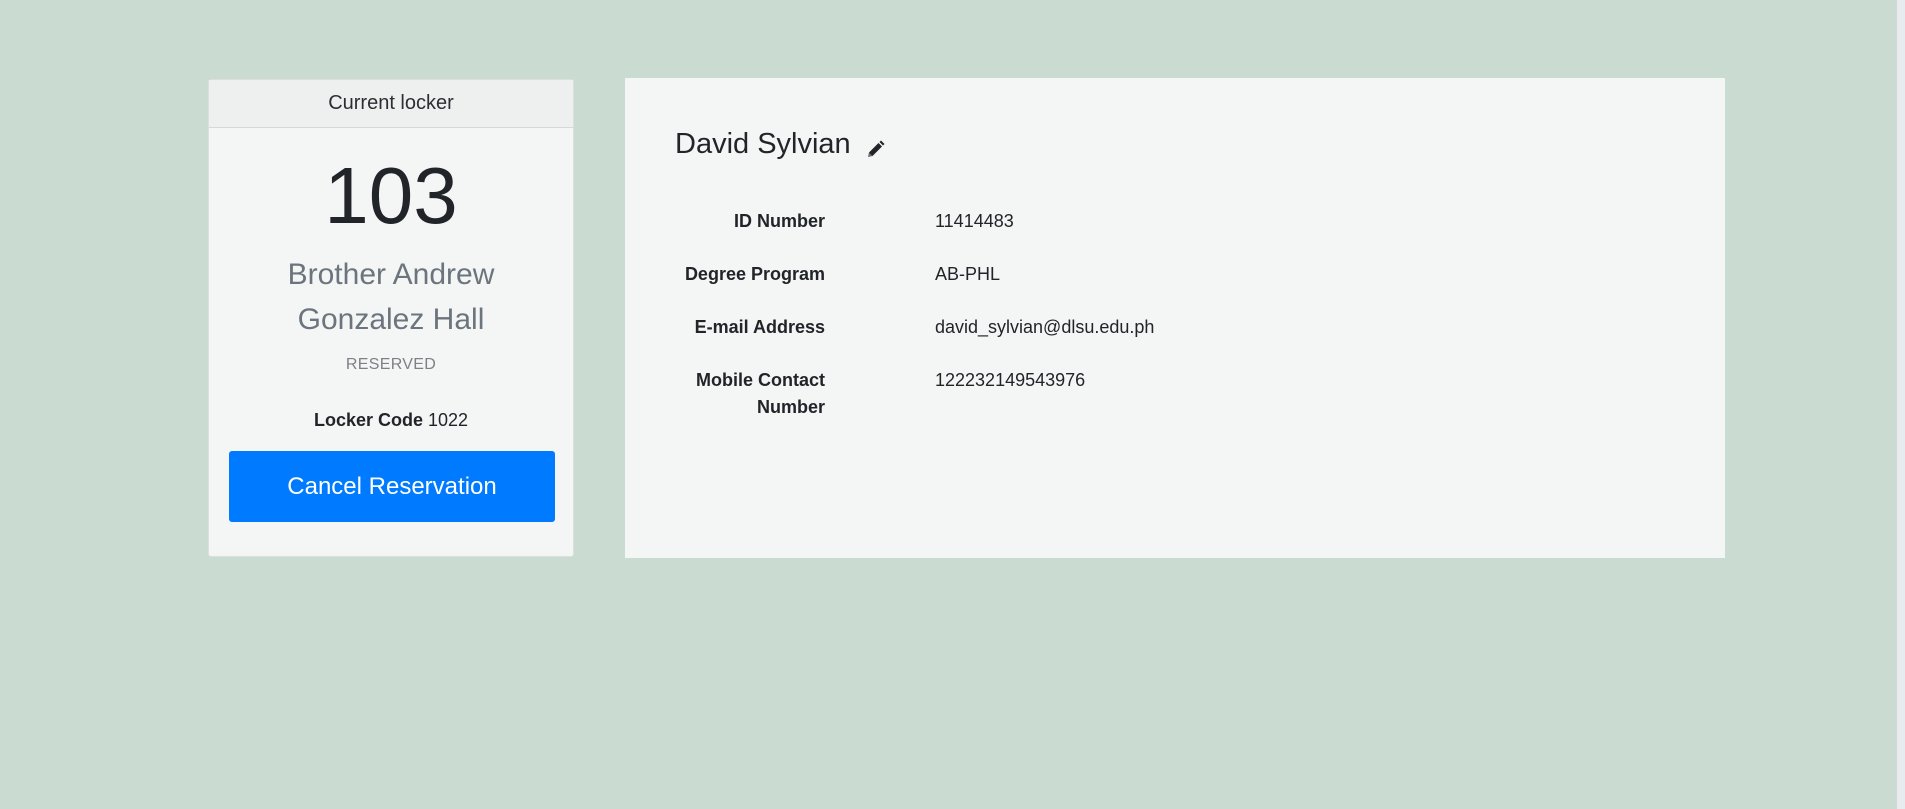 This screenshot has width=1905, height=809. Describe the element at coordinates (391, 364) in the screenshot. I see `locker-status: RESERVED` at that location.